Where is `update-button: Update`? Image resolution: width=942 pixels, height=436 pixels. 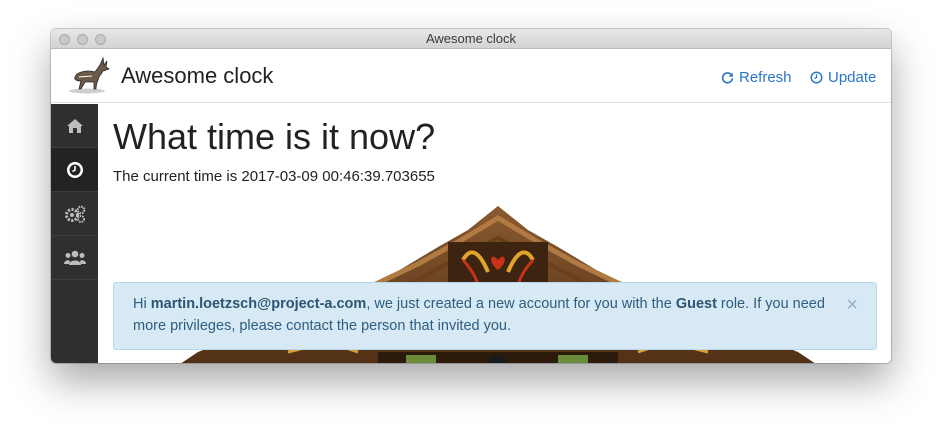 update-button: Update is located at coordinates (843, 77).